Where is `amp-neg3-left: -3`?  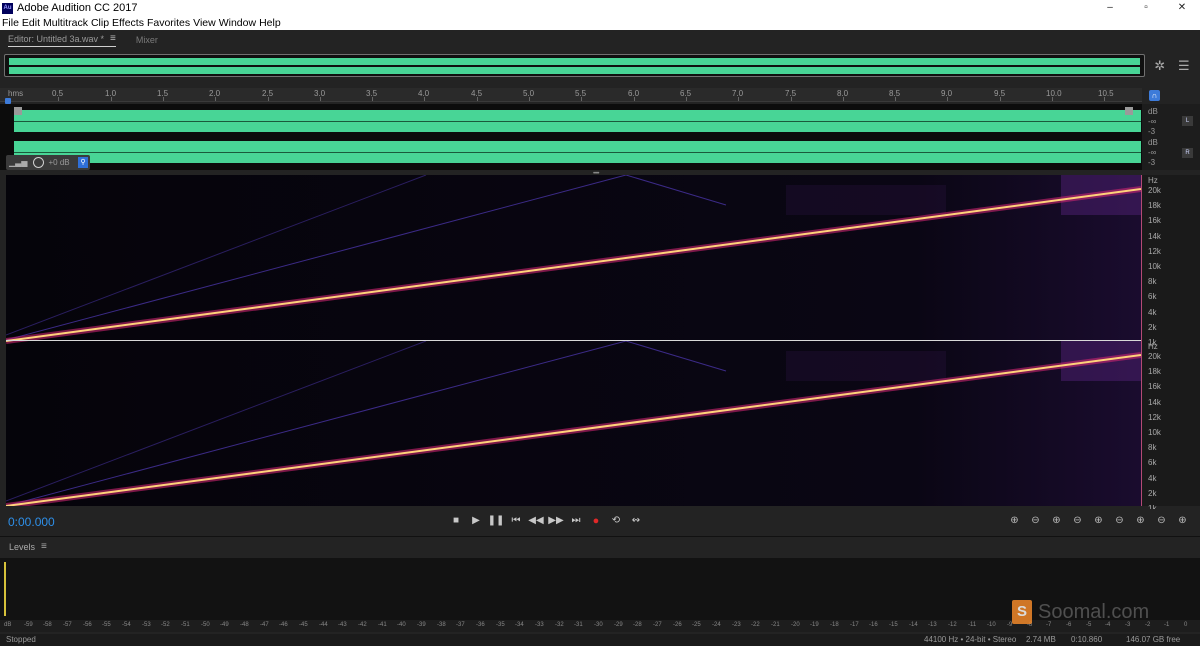
amp-neg3-left: -3 is located at coordinates (1152, 131).